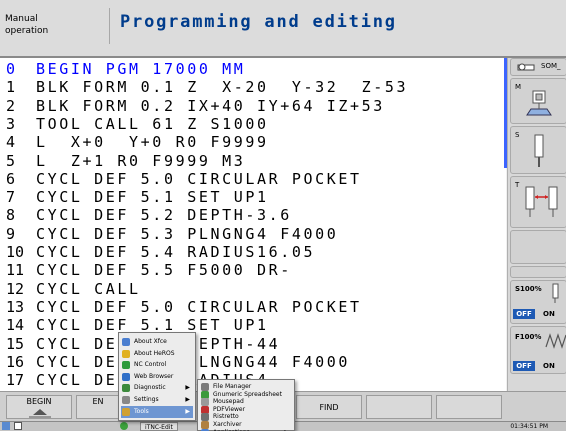 The width and height of the screenshot is (566, 431). I want to click on line-number: 4, so click(11, 142).